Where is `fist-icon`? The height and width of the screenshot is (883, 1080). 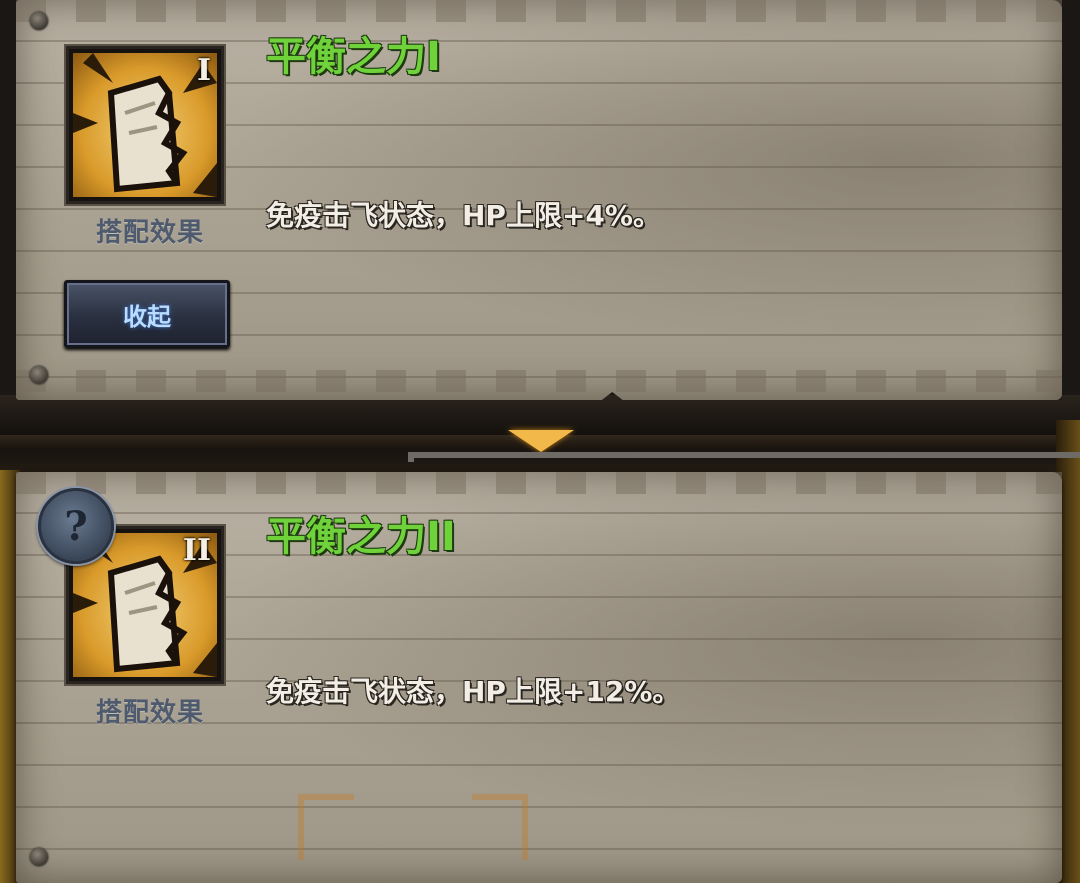 fist-icon is located at coordinates (145, 125).